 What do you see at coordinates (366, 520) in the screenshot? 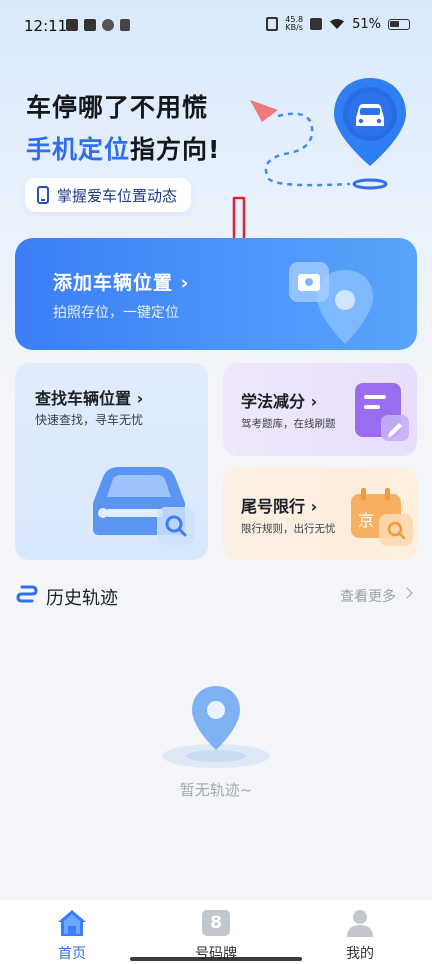
I see `tail-badge-char: 京` at bounding box center [366, 520].